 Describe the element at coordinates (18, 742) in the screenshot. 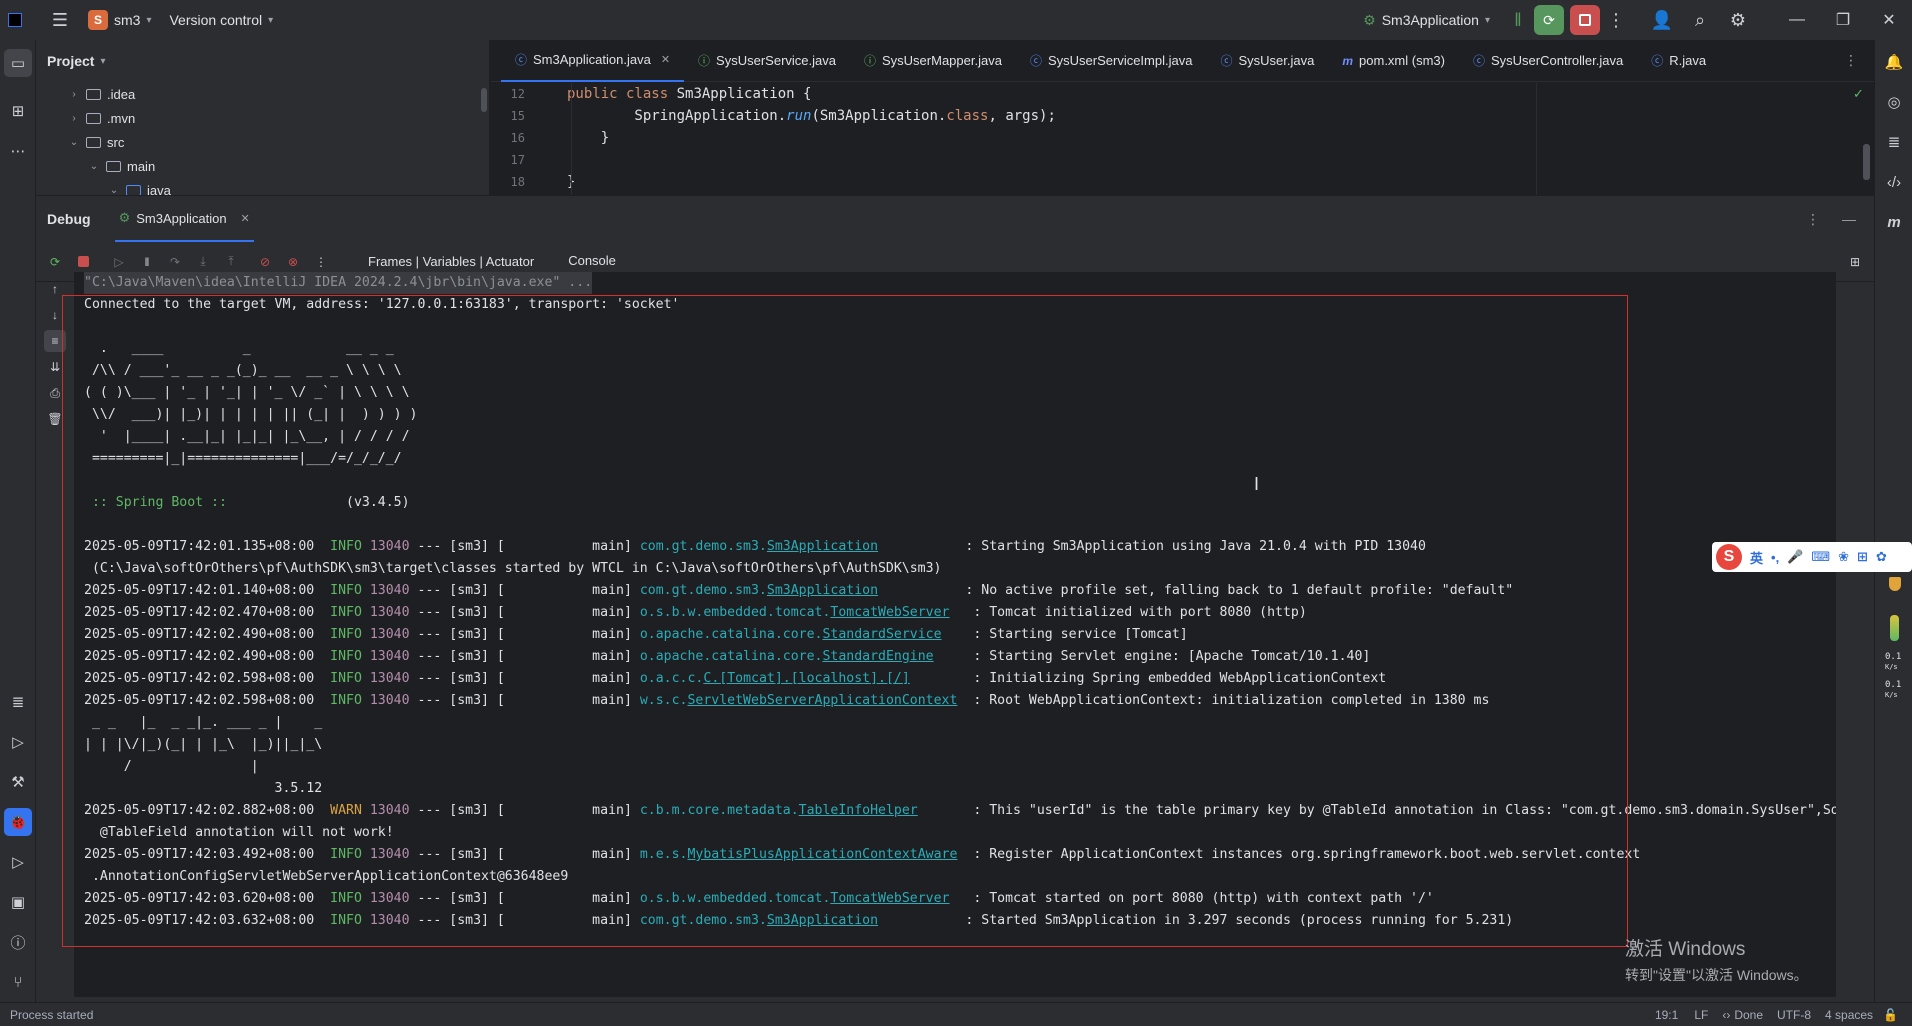

I see `services-tool-icon: ▷` at that location.